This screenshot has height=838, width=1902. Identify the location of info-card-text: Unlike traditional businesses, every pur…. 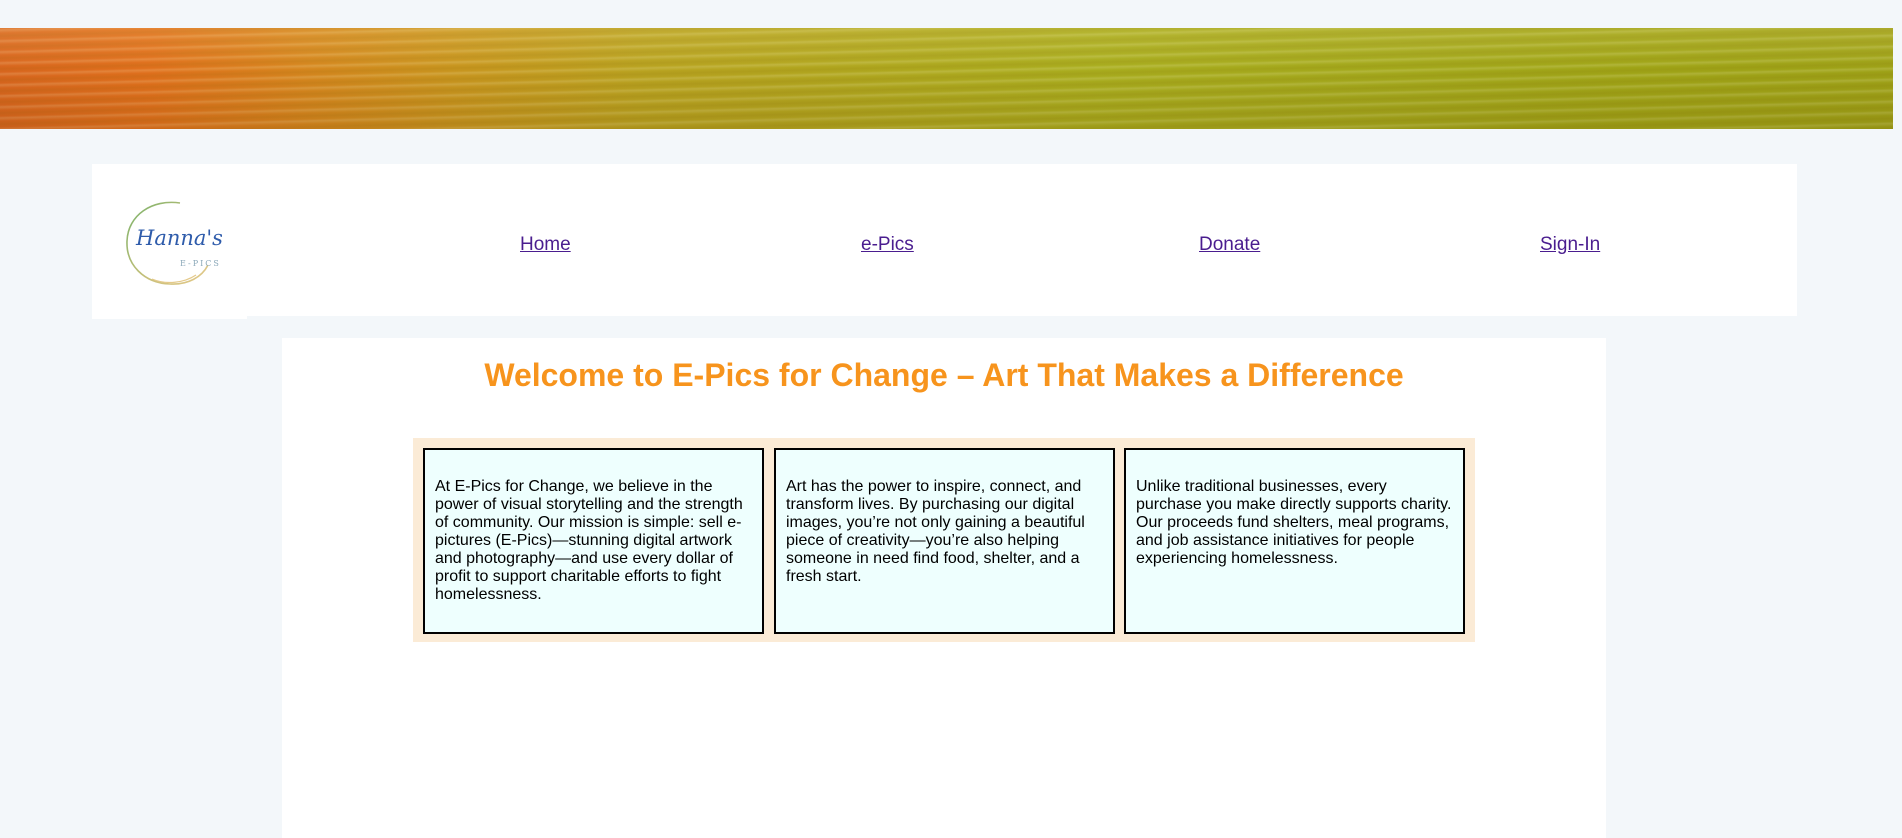
(1294, 522).